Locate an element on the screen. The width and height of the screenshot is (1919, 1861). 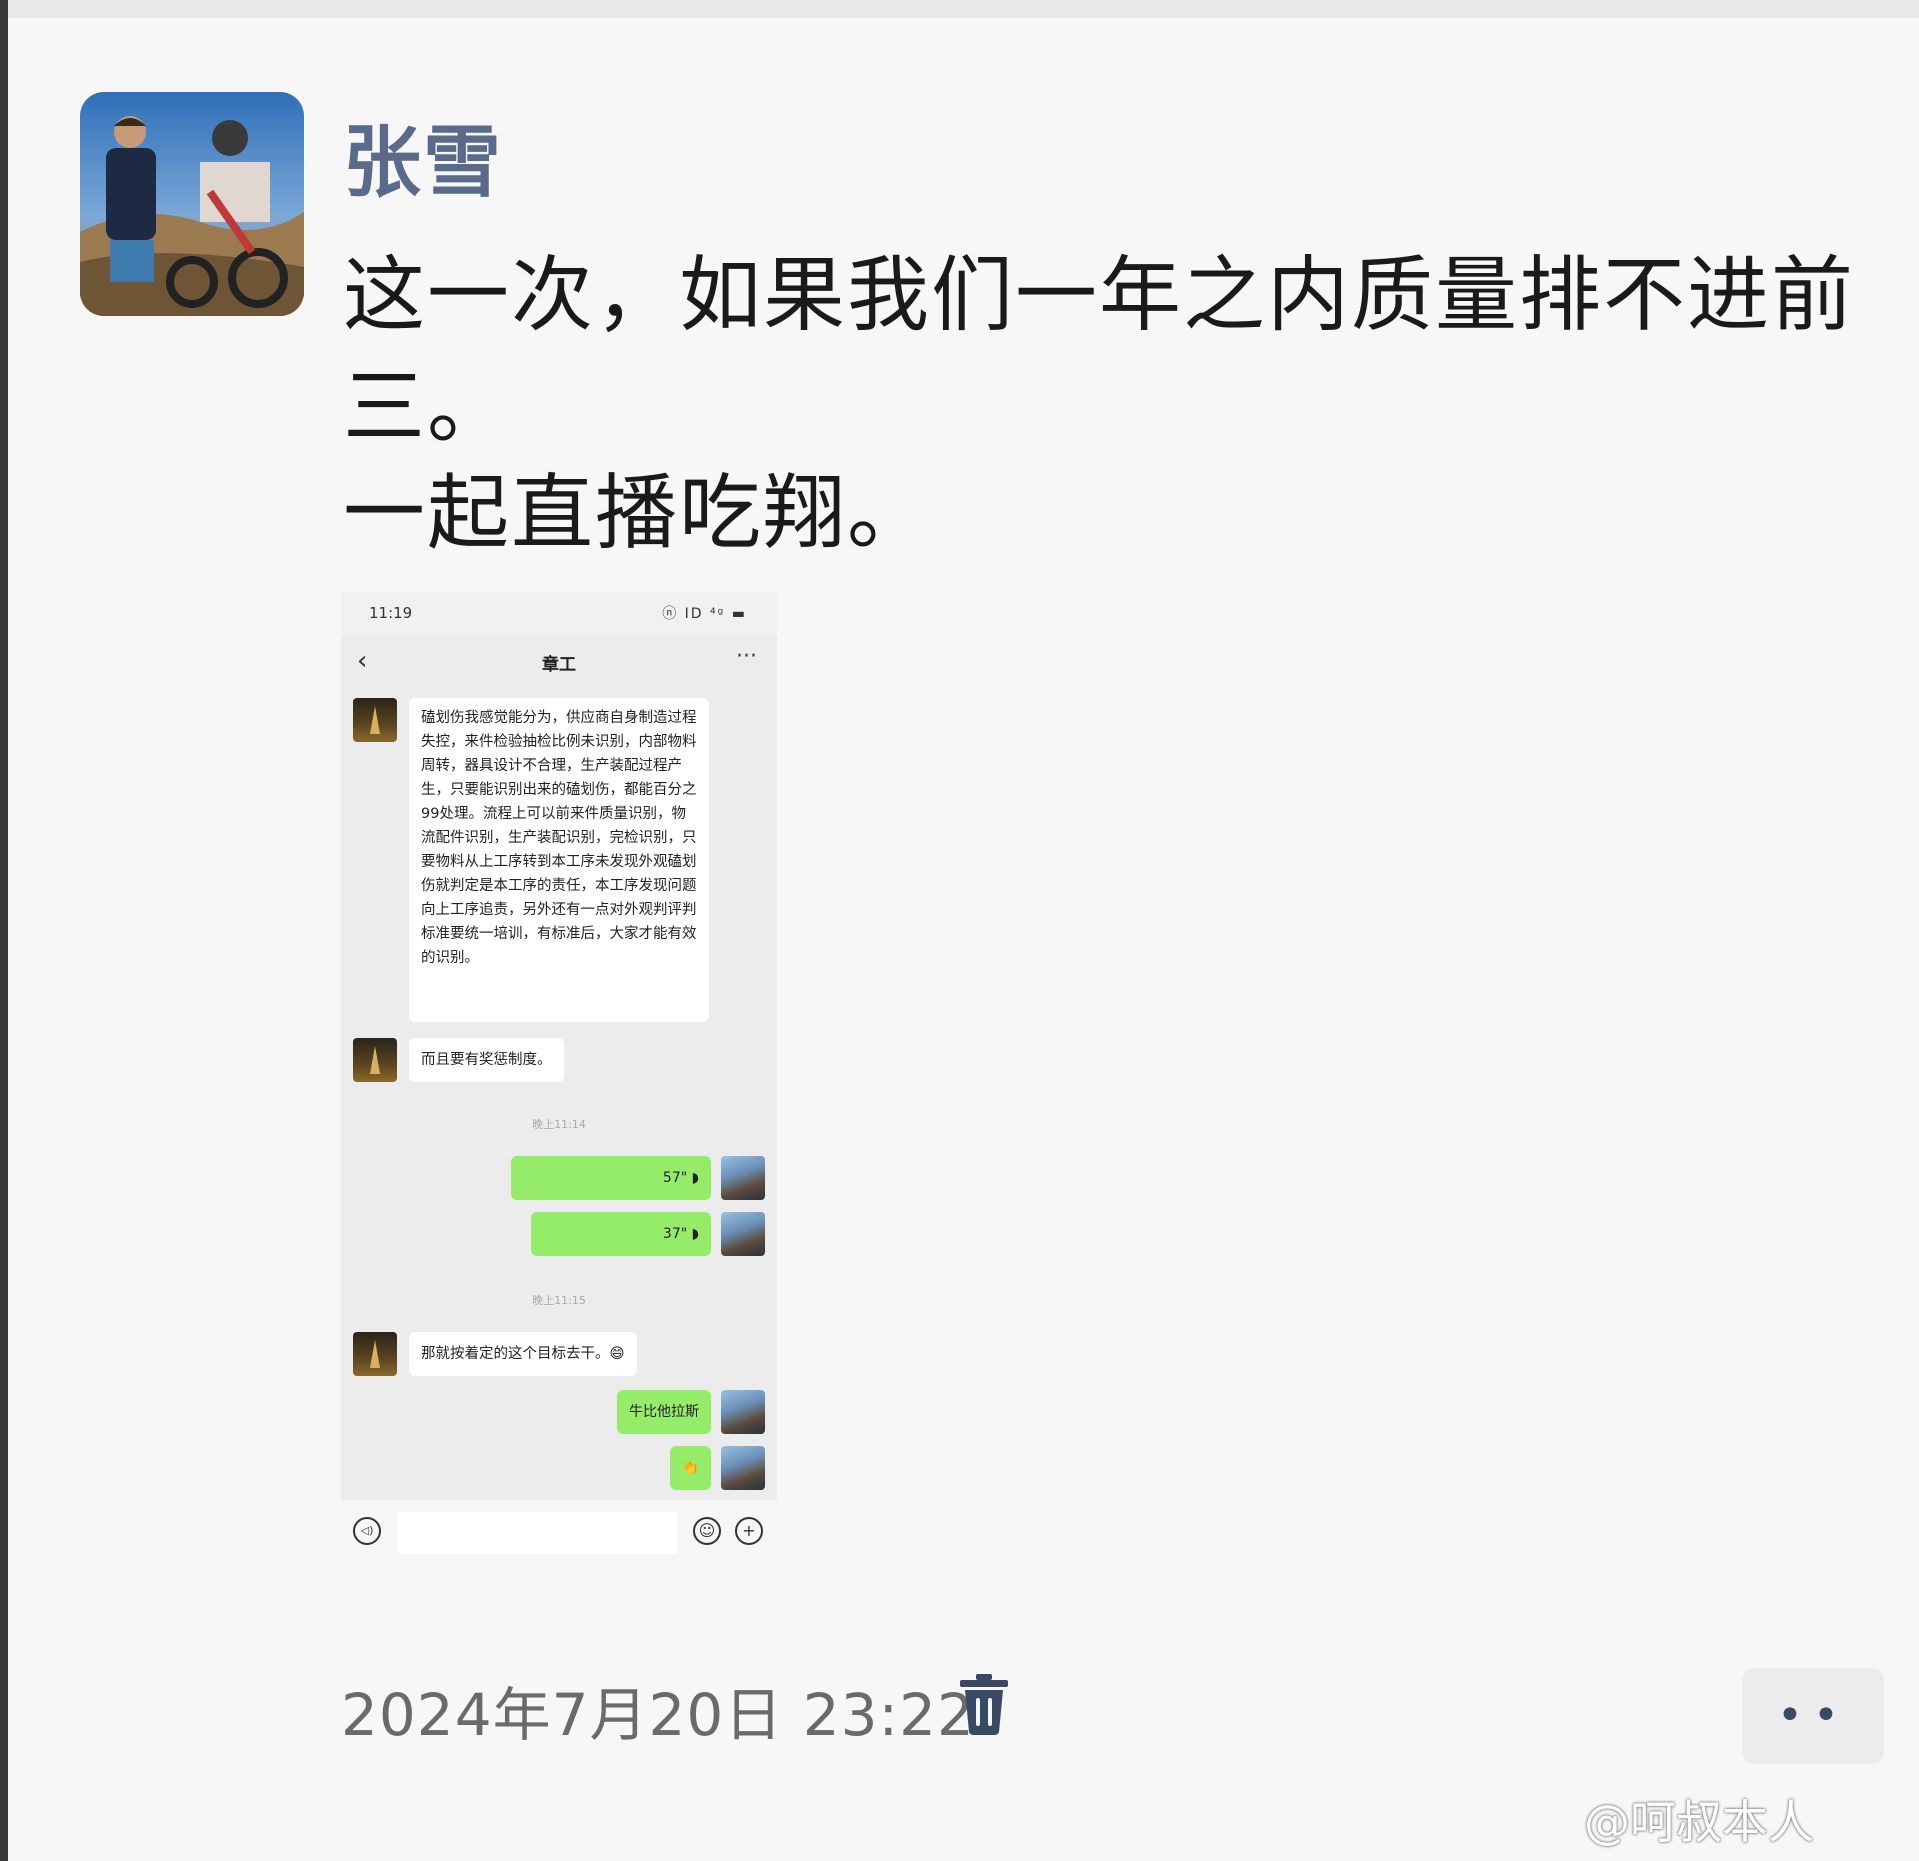
message-bubble-incoming: 那就按着定的这个目标去干。😄 is located at coordinates (523, 1354).